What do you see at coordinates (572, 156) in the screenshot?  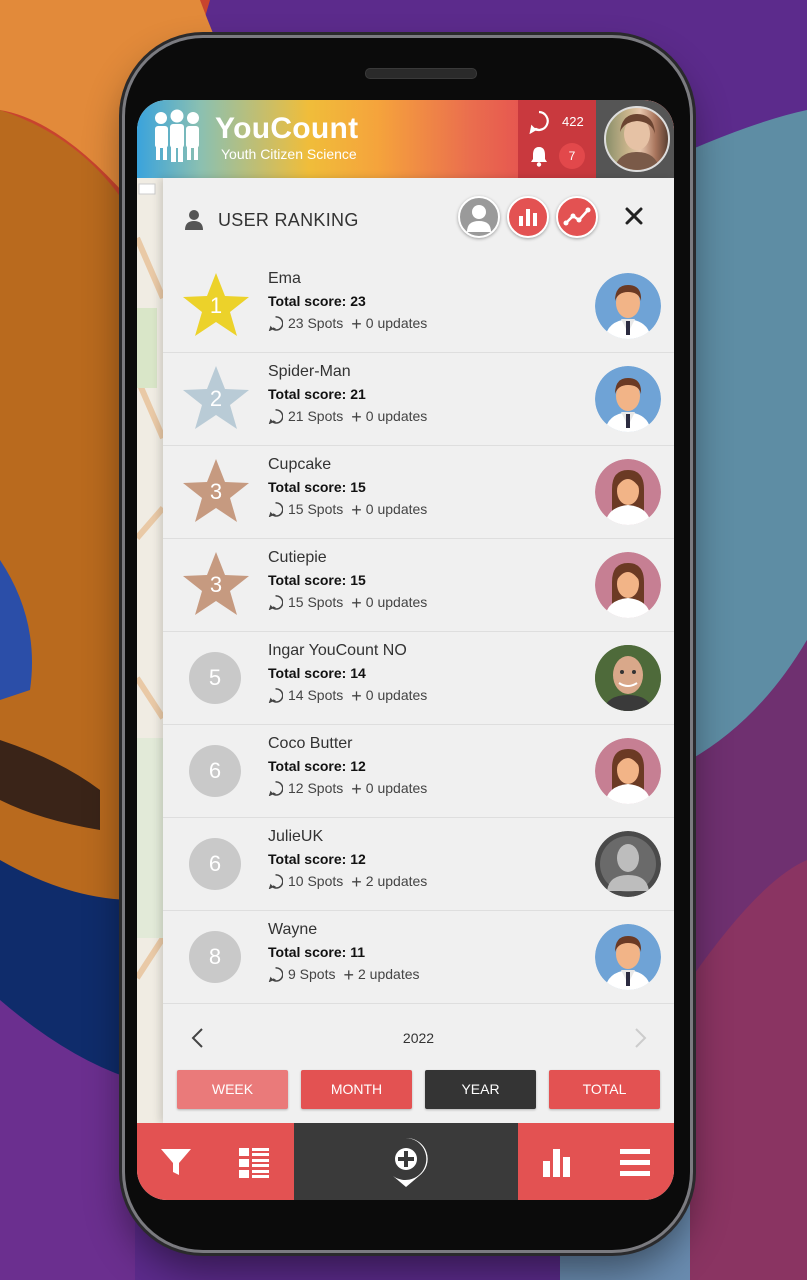 I see `notification-badge: 7` at bounding box center [572, 156].